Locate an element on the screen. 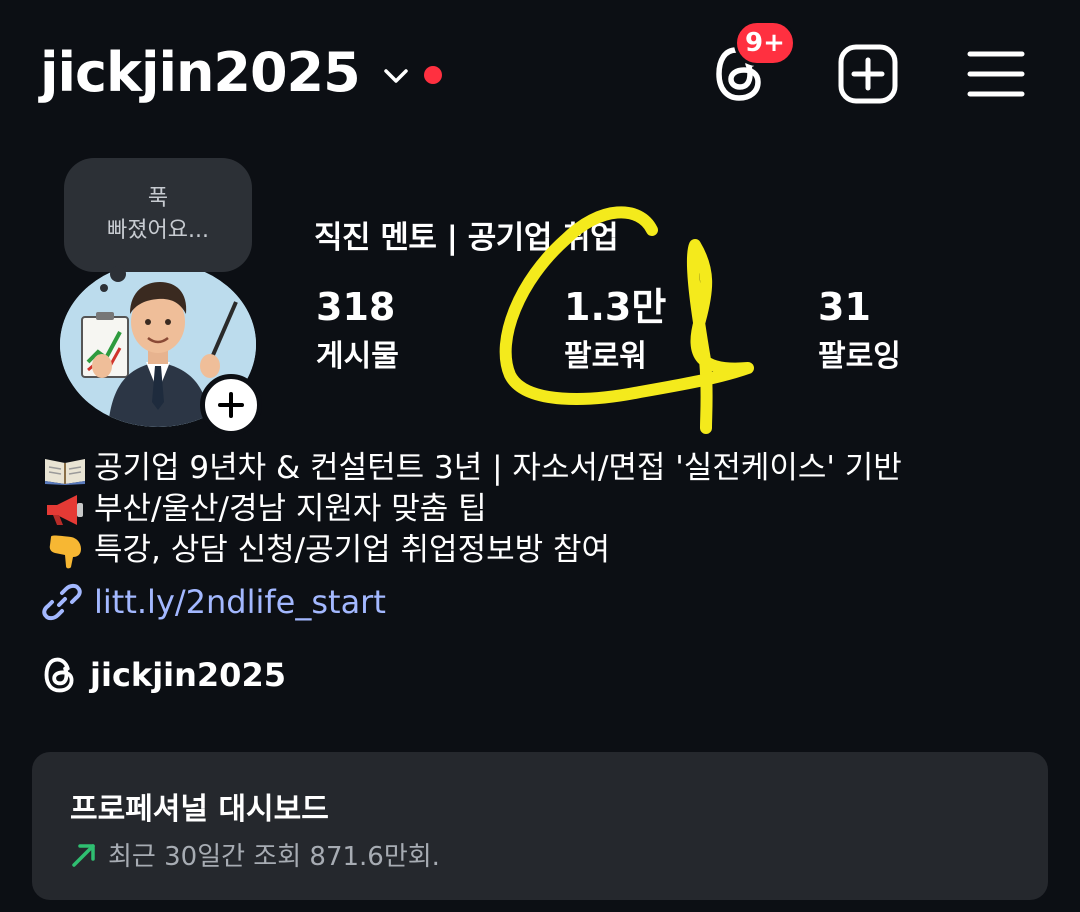 Image resolution: width=1080 pixels, height=912 pixels. plus-square-icon is located at coordinates (868, 74).